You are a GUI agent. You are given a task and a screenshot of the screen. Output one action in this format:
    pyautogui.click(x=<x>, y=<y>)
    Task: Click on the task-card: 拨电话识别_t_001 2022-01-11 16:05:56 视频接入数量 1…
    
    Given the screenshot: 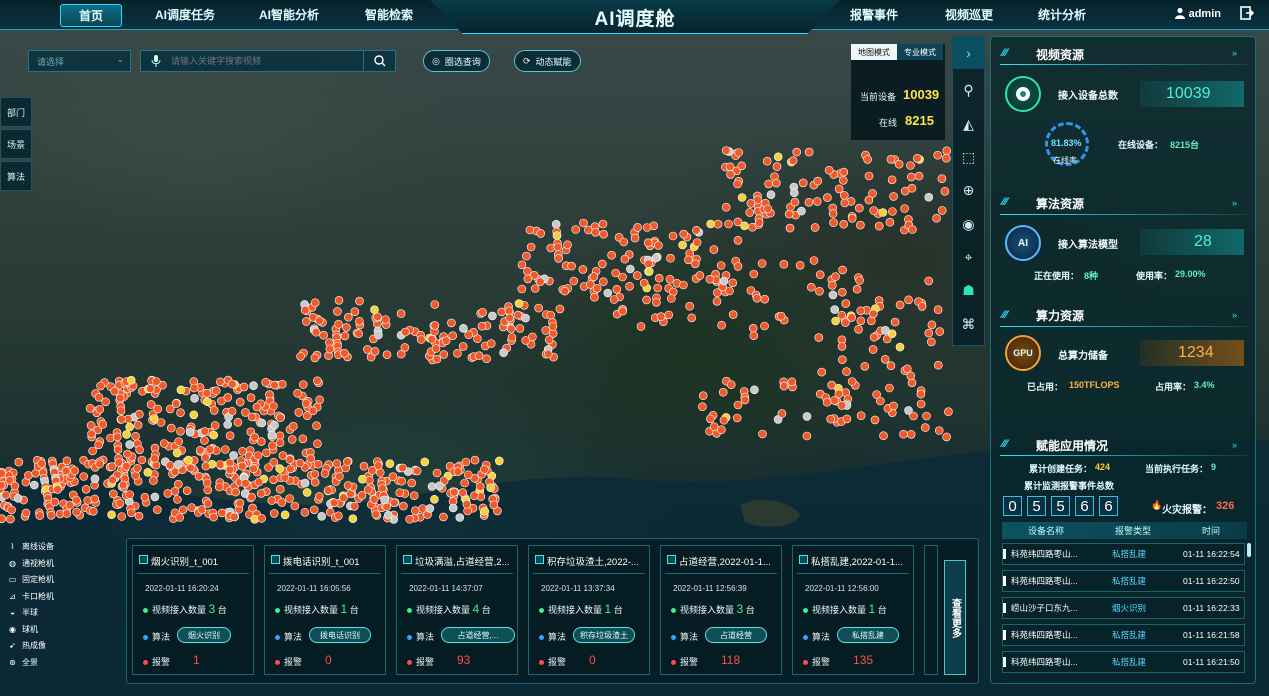 What is the action you would take?
    pyautogui.click(x=325, y=610)
    